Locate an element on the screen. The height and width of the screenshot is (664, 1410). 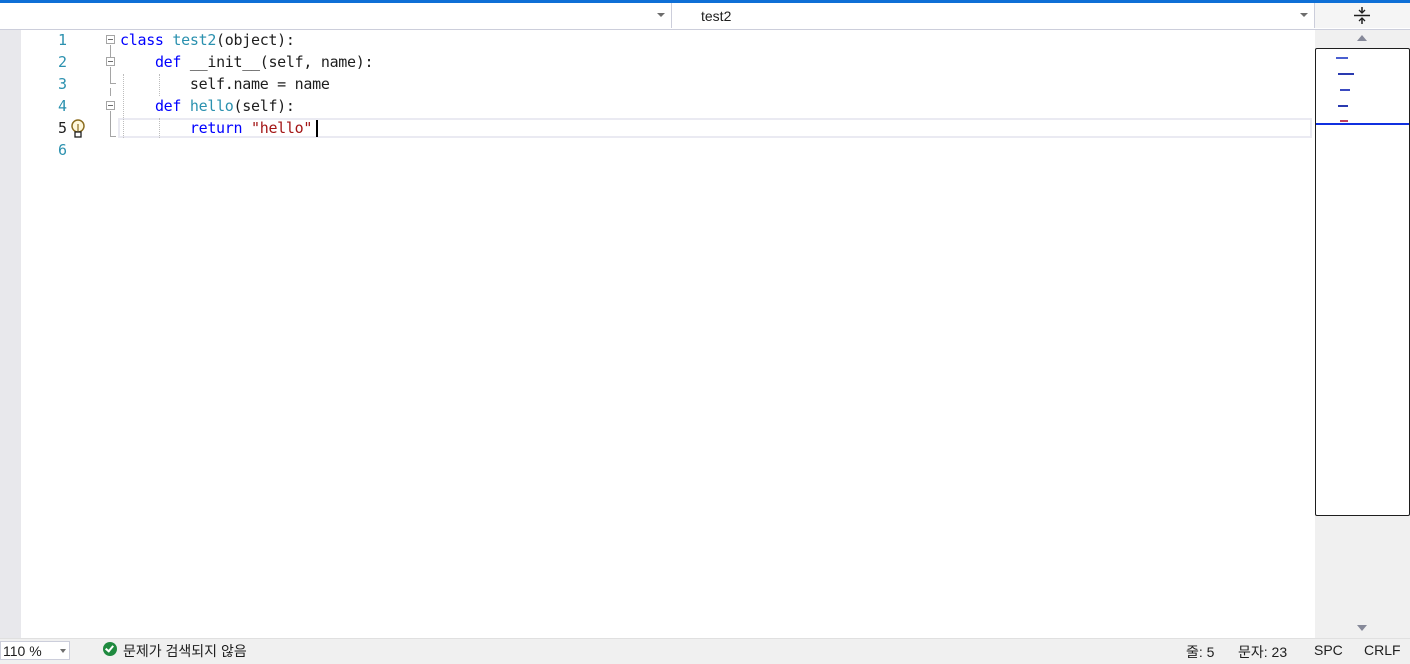
issues-status: 문제가 검색되지 않음 is located at coordinates (185, 651).